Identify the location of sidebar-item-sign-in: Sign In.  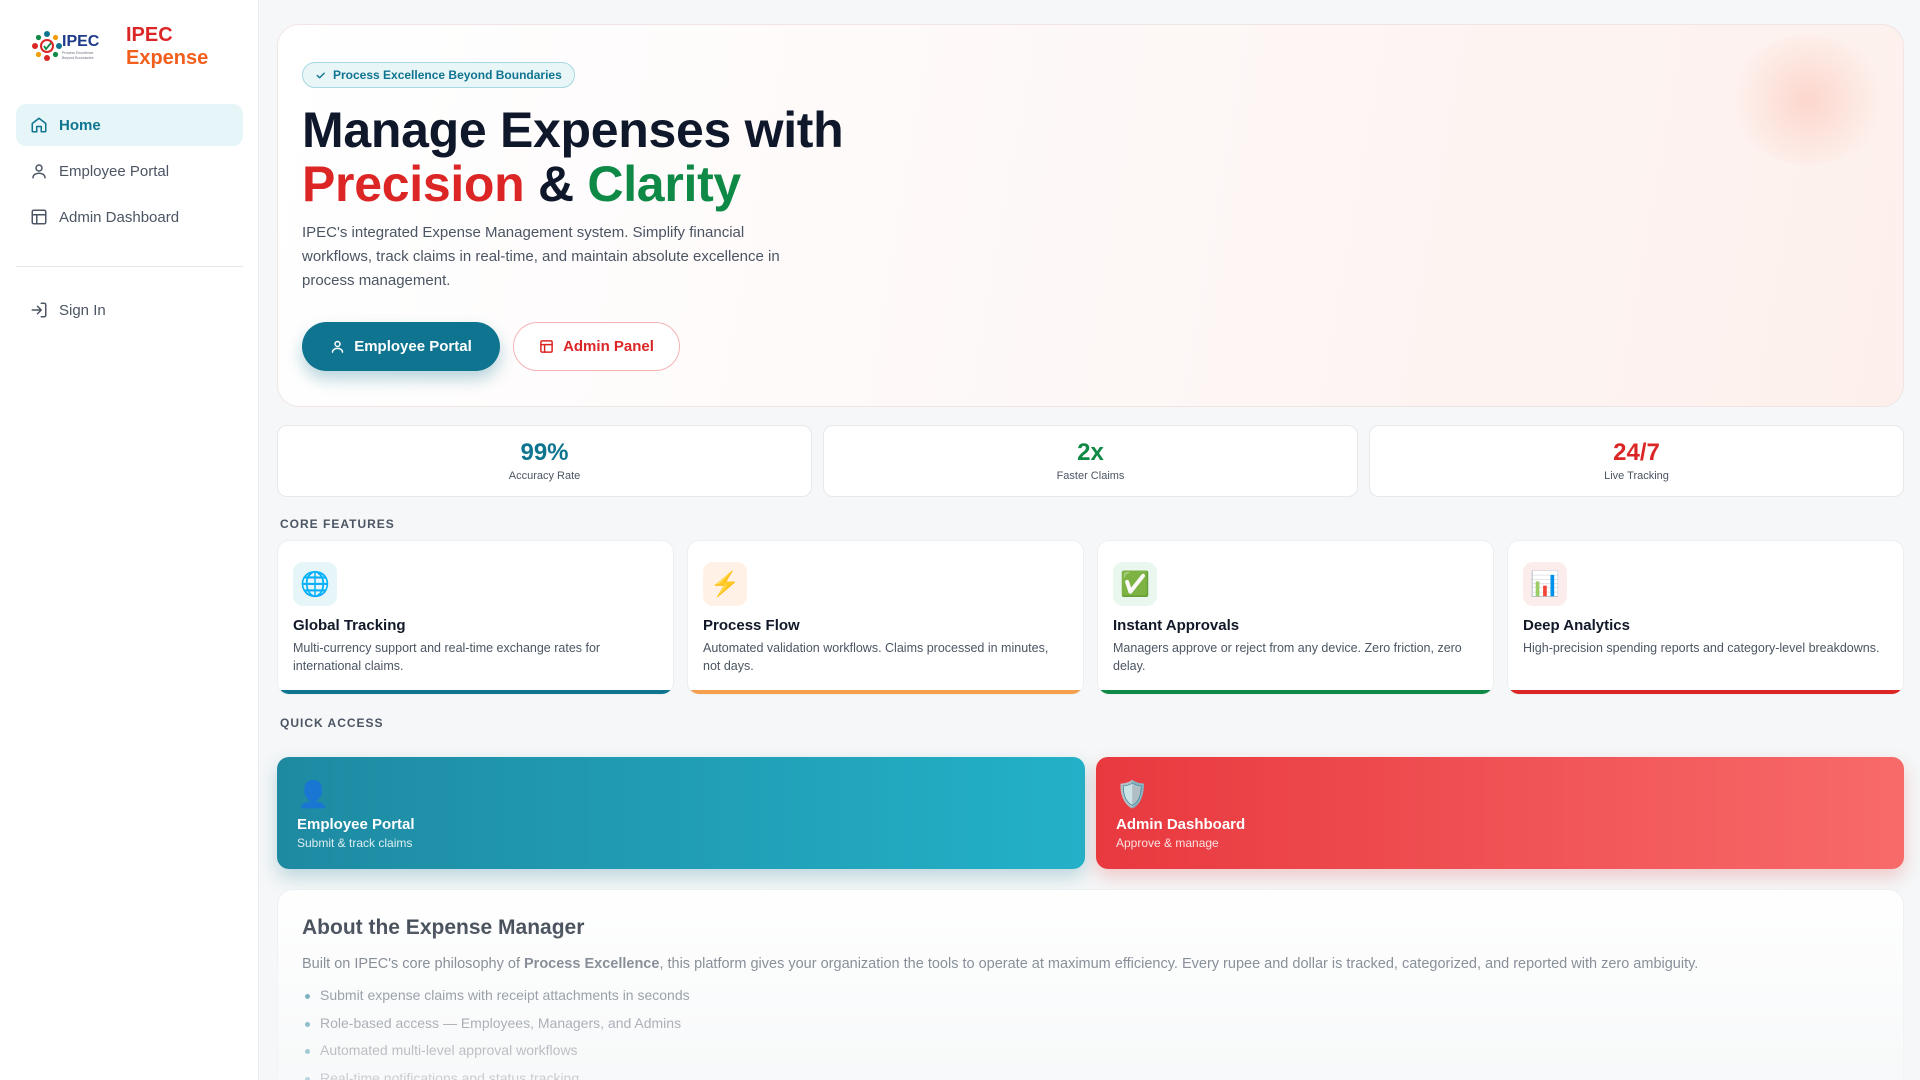
(129, 310).